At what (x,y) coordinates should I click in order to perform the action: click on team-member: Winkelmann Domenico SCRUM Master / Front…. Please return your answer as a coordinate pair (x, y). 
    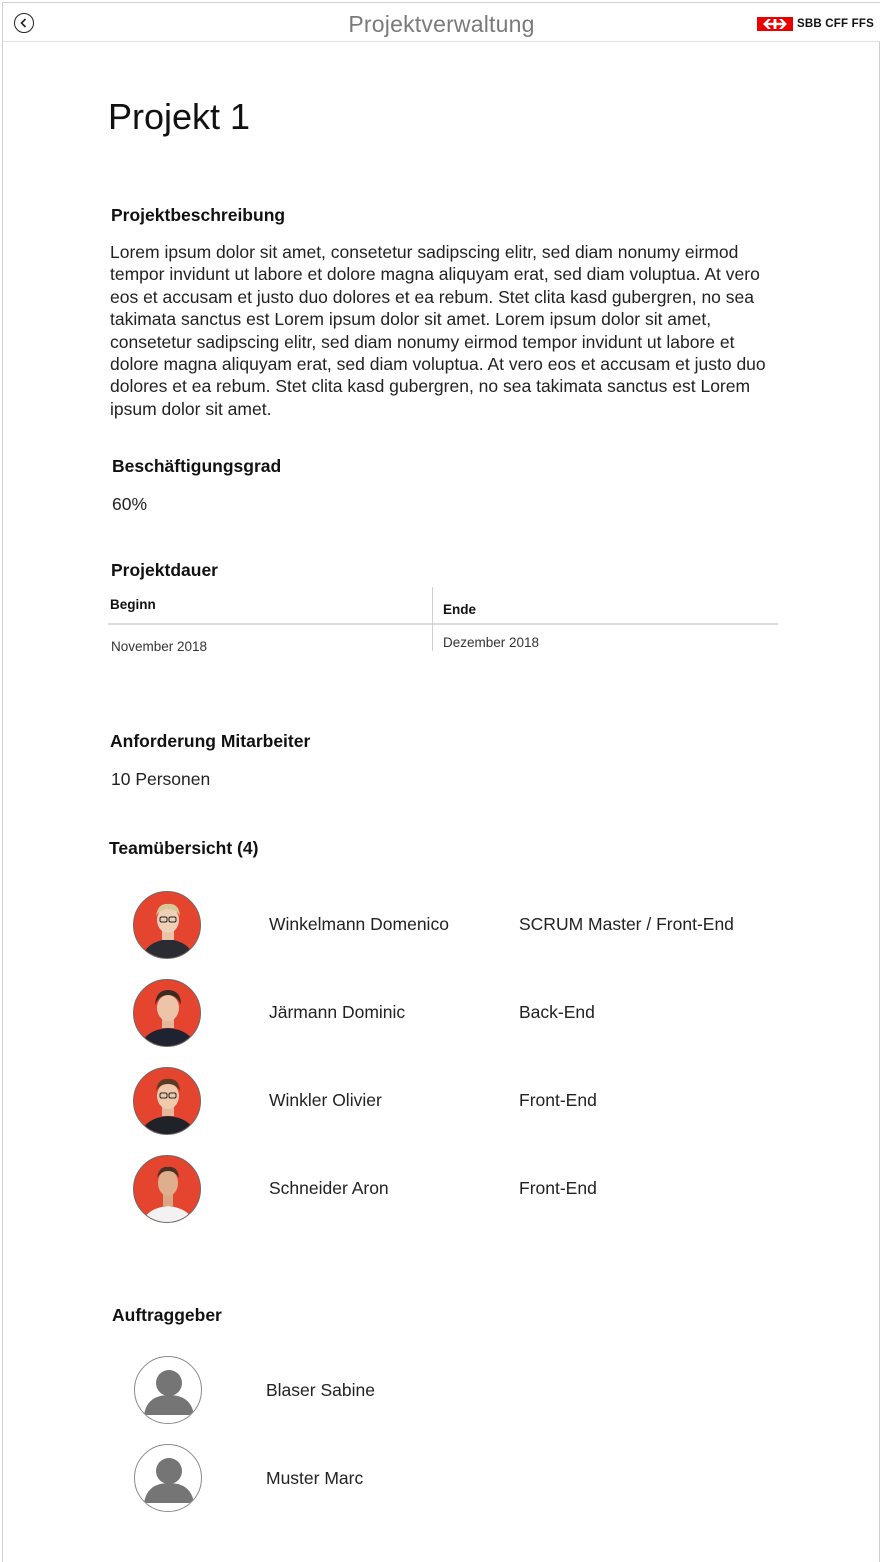
    Looking at the image, I should click on (442, 926).